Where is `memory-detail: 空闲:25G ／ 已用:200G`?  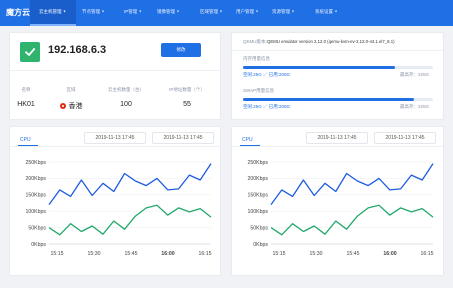 memory-detail: 空闲:25G ／ 已用:200G is located at coordinates (267, 74).